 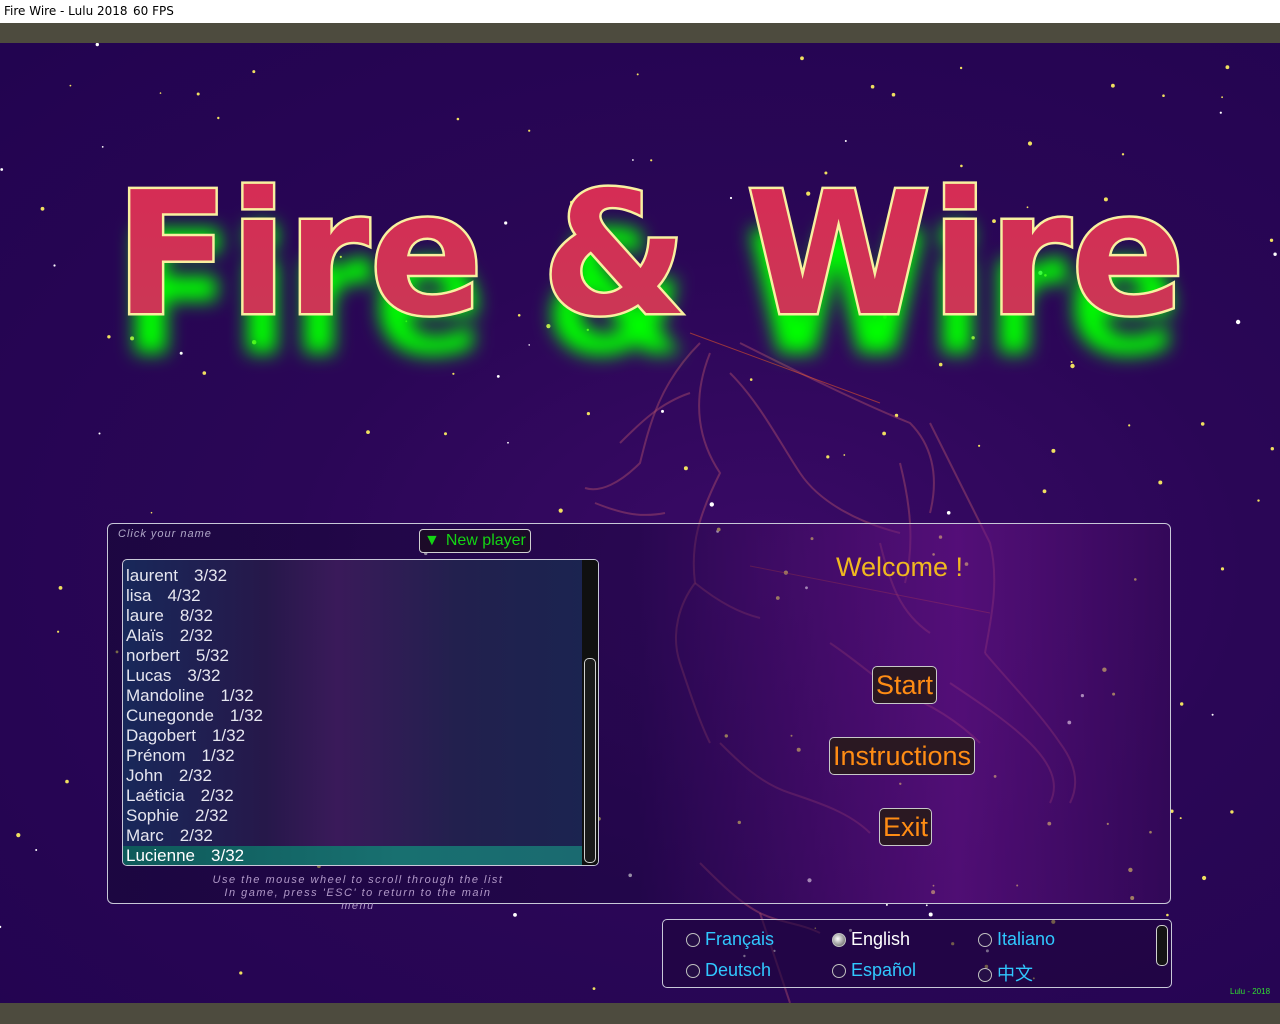 I want to click on language-option-english: English, so click(x=871, y=939).